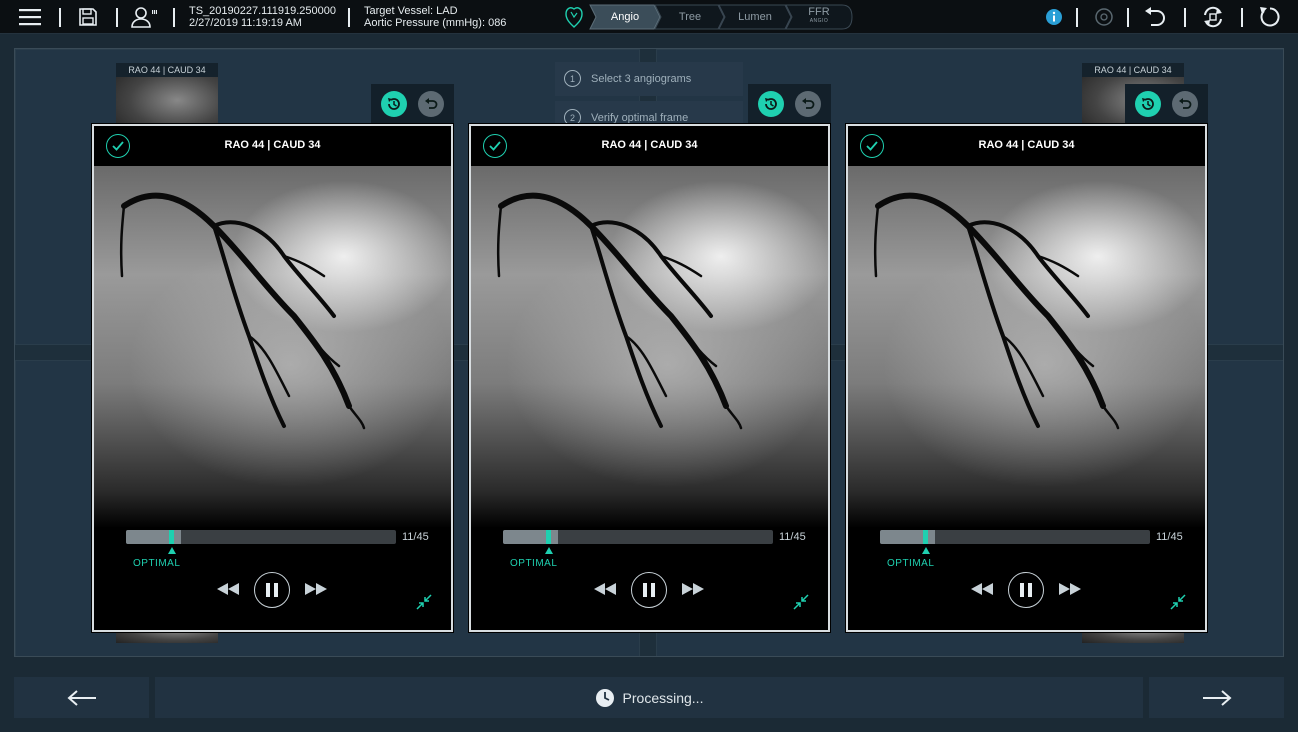  What do you see at coordinates (435, 23) in the screenshot?
I see `aortic-pressure: Aortic Pressure (mmHg): 086` at bounding box center [435, 23].